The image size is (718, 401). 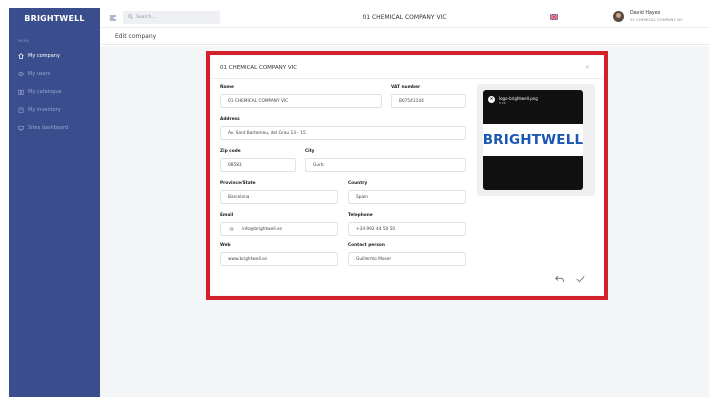 What do you see at coordinates (48, 128) in the screenshot?
I see `sidebar-item-label: Sites dashboard` at bounding box center [48, 128].